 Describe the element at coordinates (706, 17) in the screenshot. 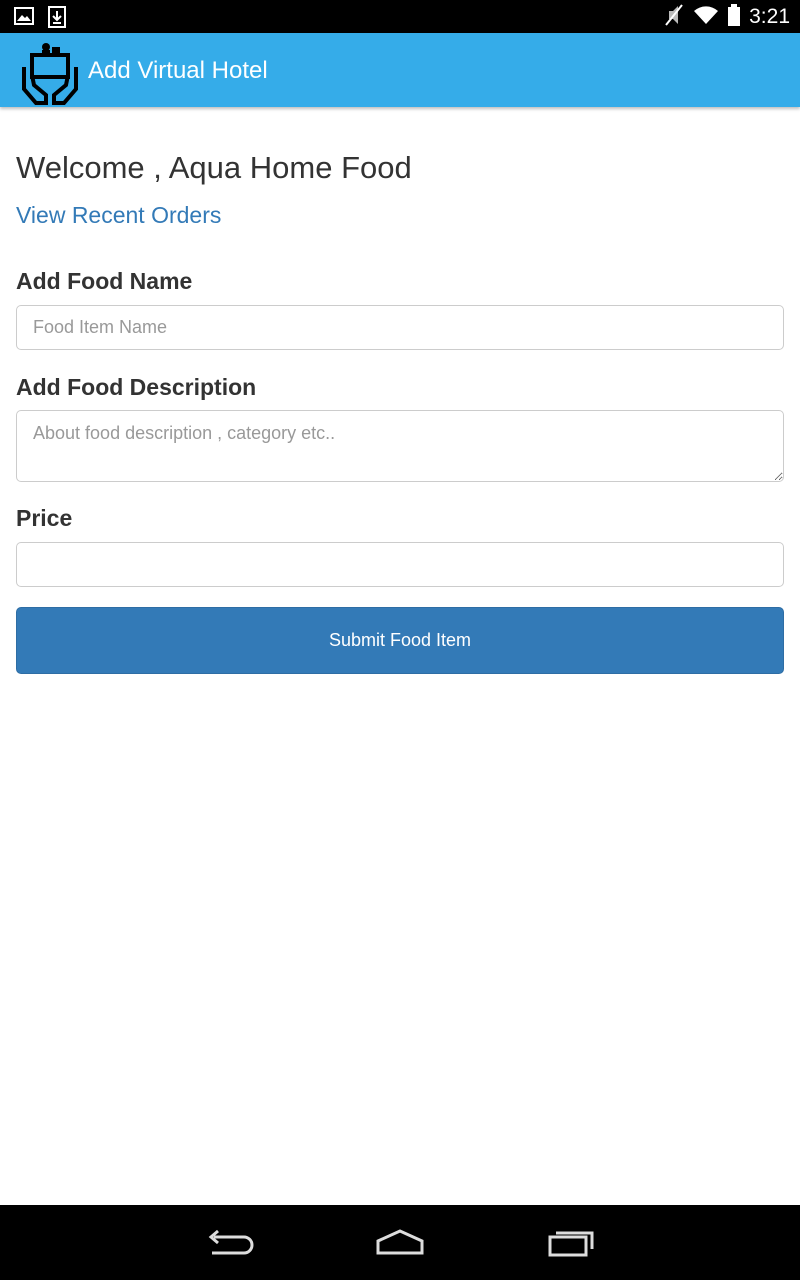

I see `wifi-icon` at that location.